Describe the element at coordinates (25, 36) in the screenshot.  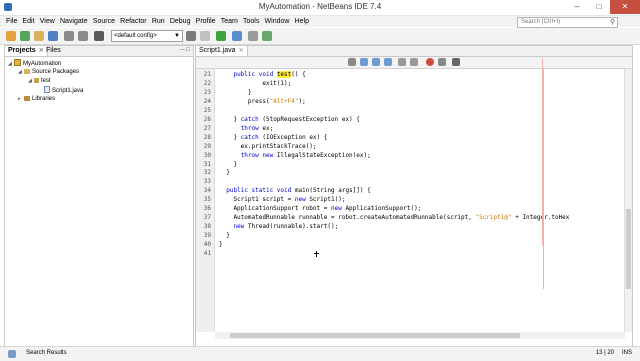
I see `new-project-icon` at that location.